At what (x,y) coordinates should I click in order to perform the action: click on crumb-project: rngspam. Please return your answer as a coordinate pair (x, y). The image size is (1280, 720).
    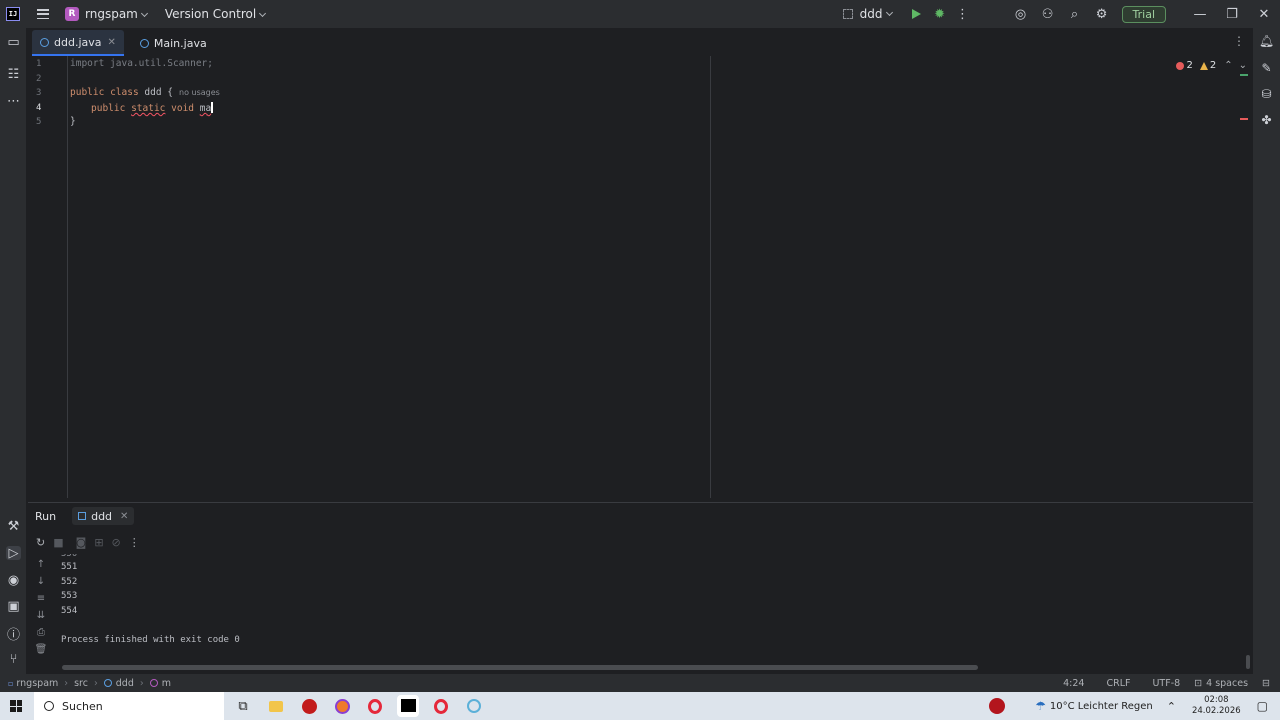
    Looking at the image, I should click on (37, 683).